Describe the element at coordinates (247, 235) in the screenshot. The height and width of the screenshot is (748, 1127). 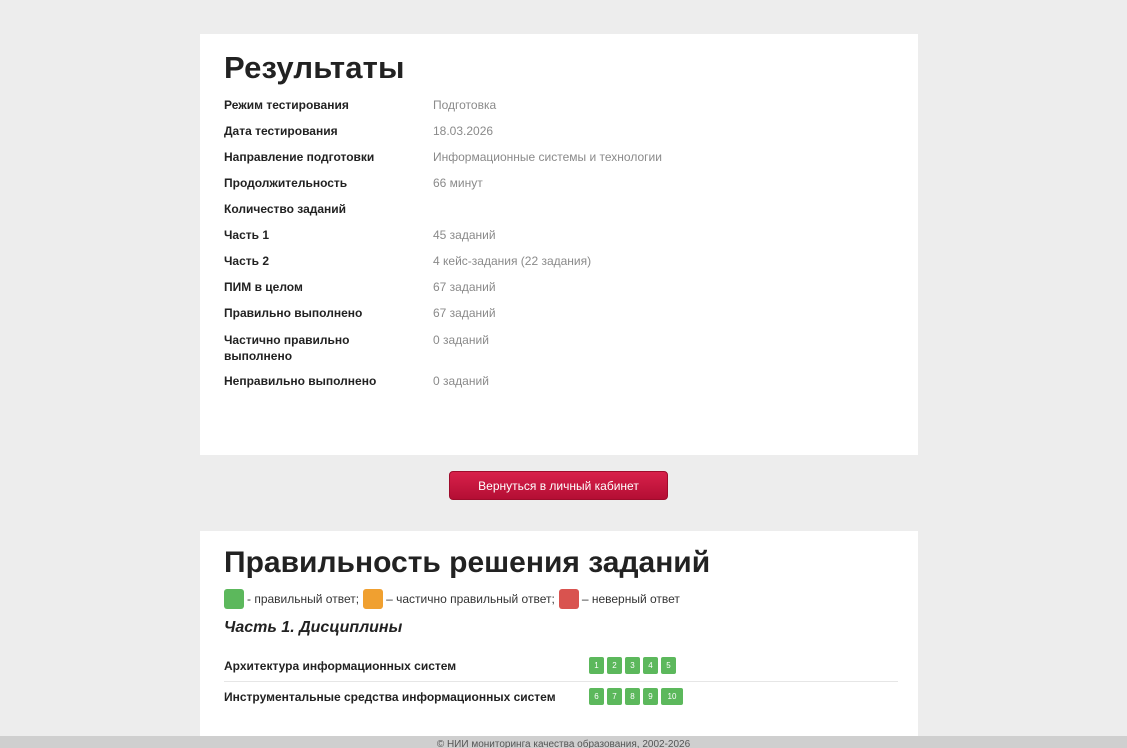
I see `results-label: Часть 1` at that location.